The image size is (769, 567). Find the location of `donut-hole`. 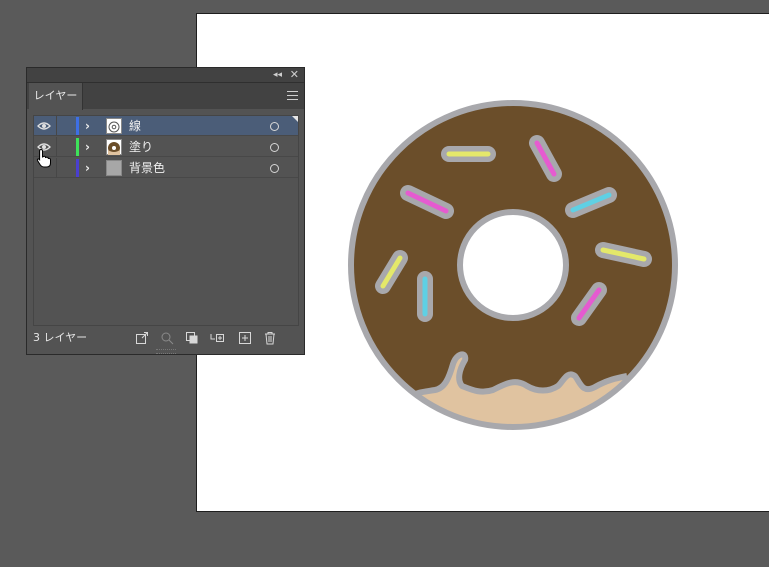

donut-hole is located at coordinates (513, 265).